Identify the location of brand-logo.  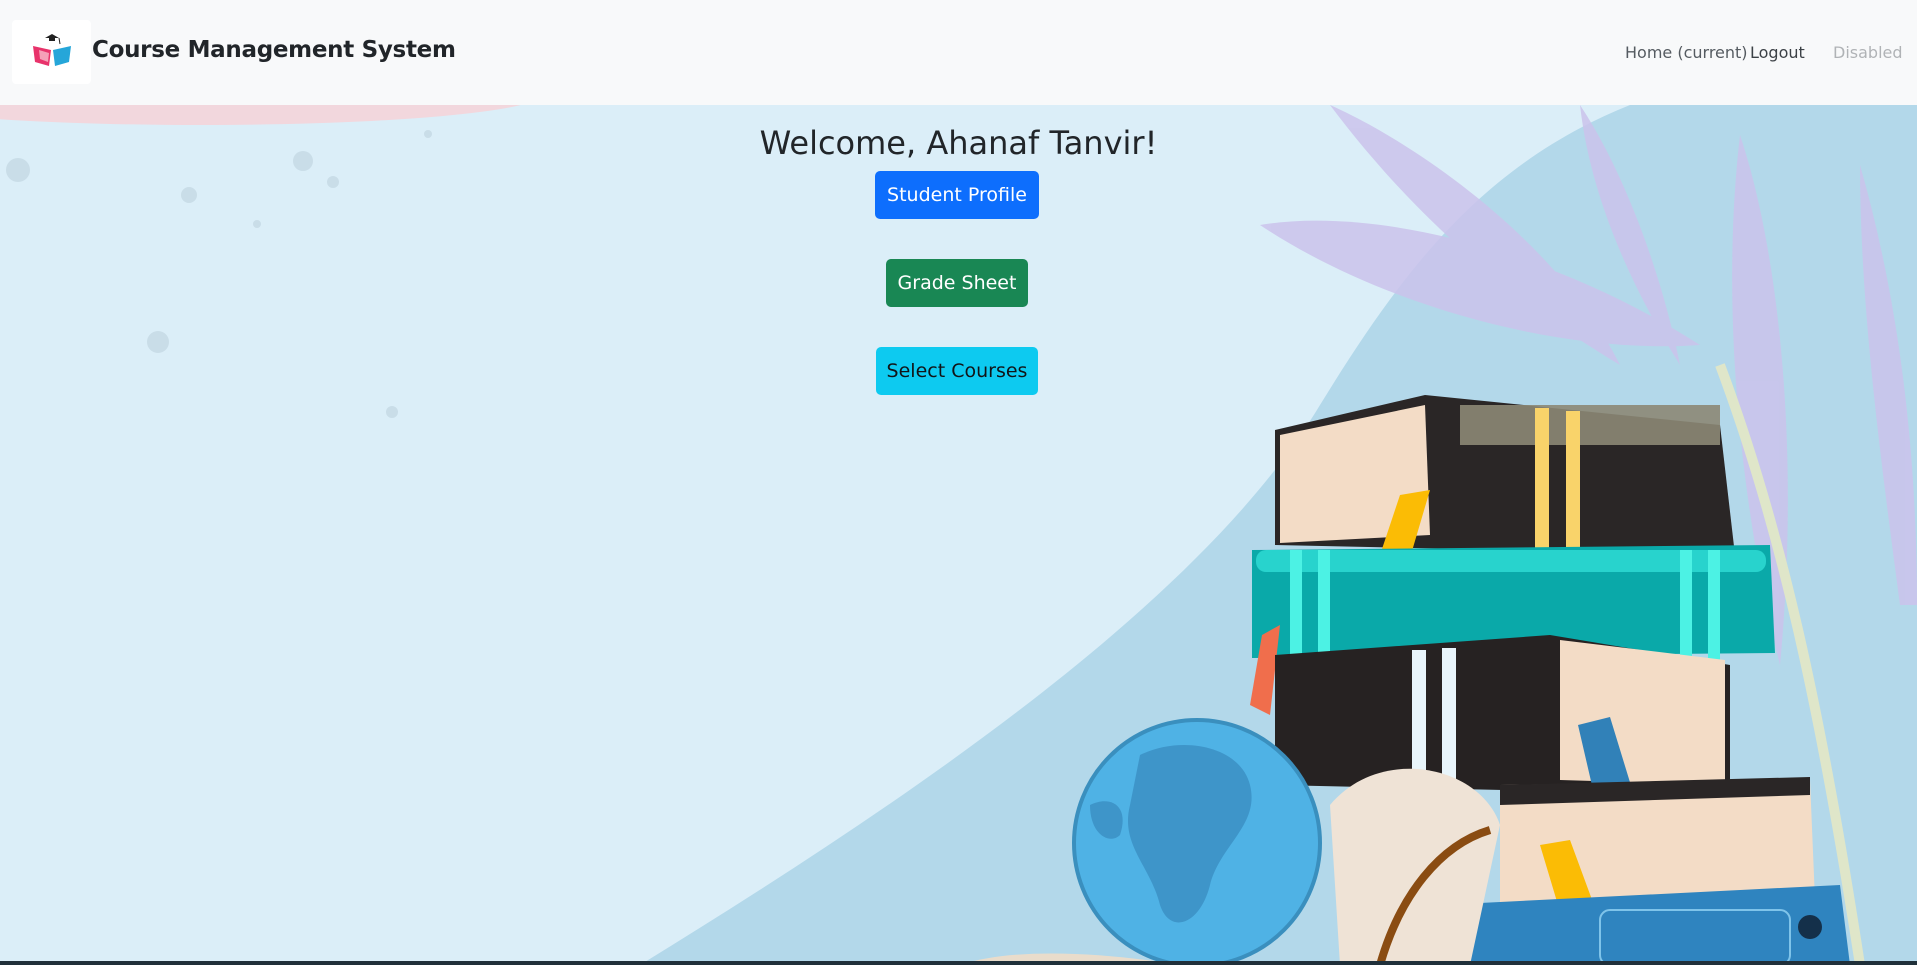
(51, 52).